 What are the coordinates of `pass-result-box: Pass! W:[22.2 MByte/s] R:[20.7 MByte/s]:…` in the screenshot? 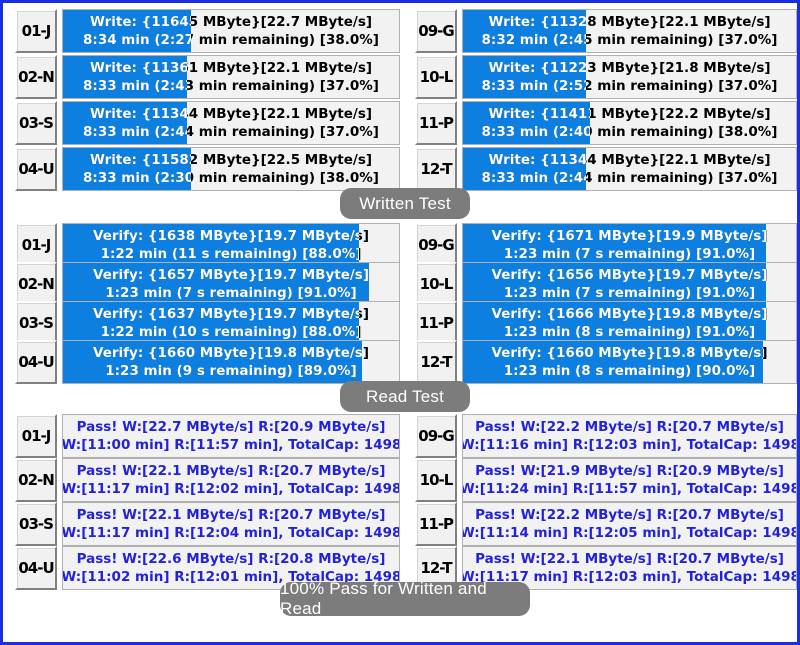 It's located at (629, 436).